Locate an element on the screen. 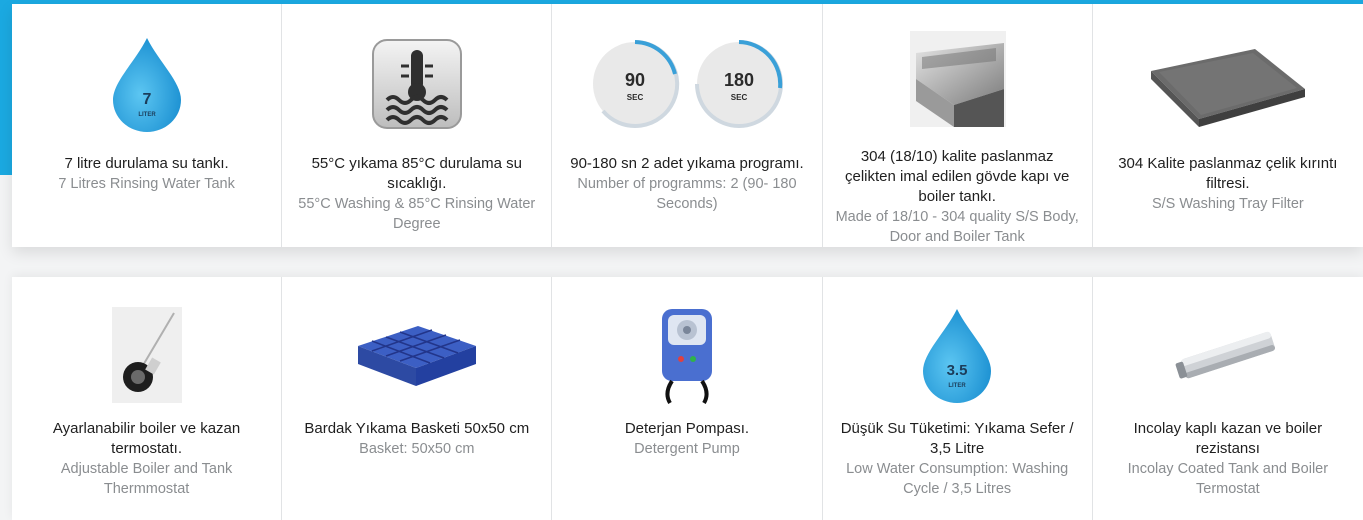 This screenshot has height=520, width=1363. drop-badge-value: 3.5 is located at coordinates (957, 370).